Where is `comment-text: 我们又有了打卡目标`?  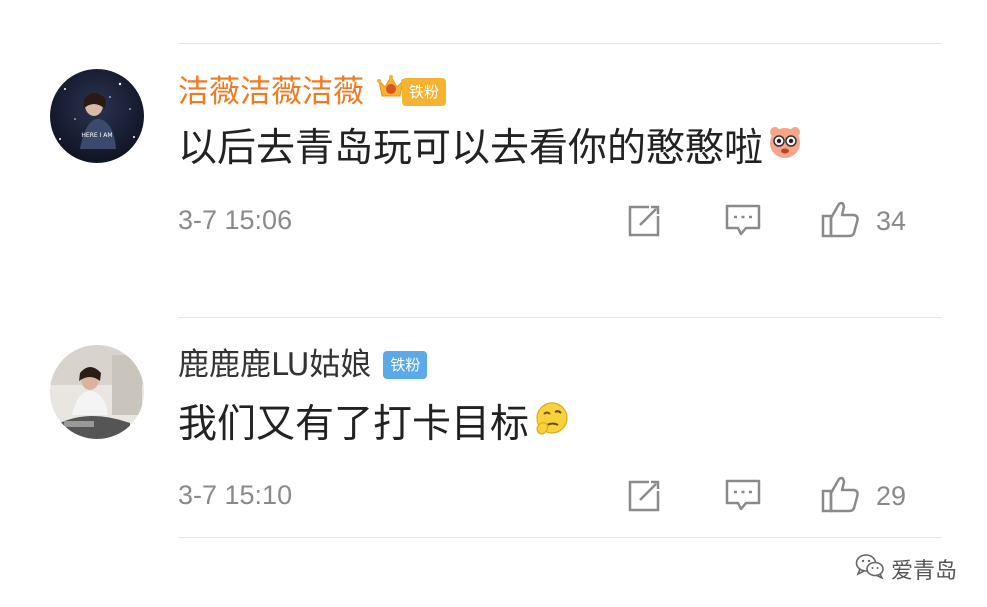
comment-text: 我们又有了打卡目标 is located at coordinates (374, 425).